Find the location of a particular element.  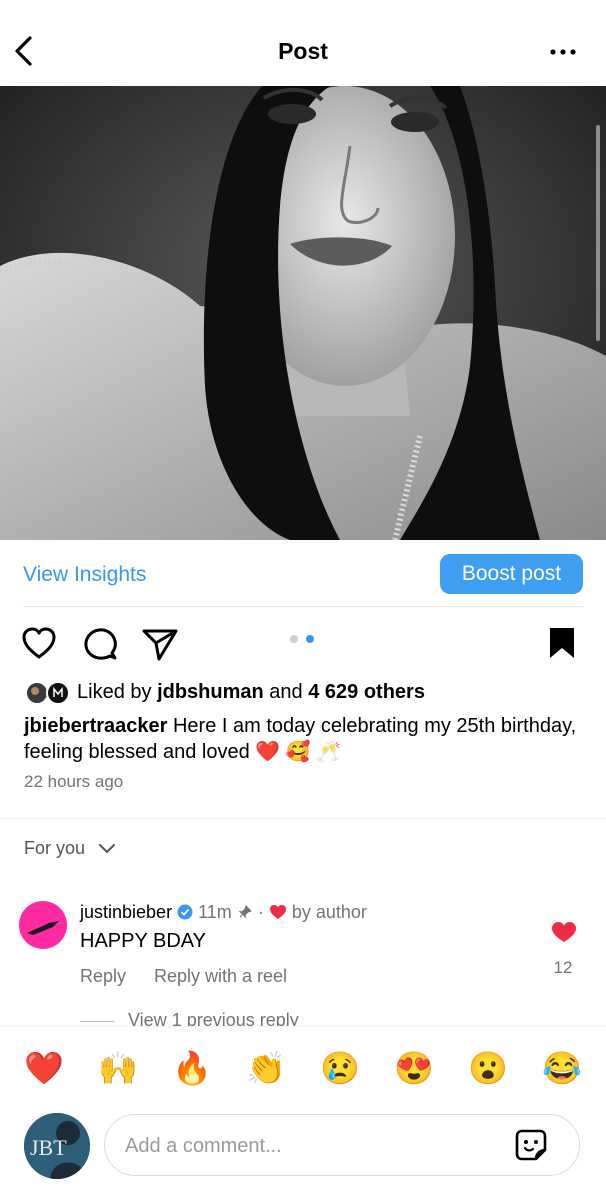

view-previous-label: View 1 previous reply is located at coordinates (213, 1018).